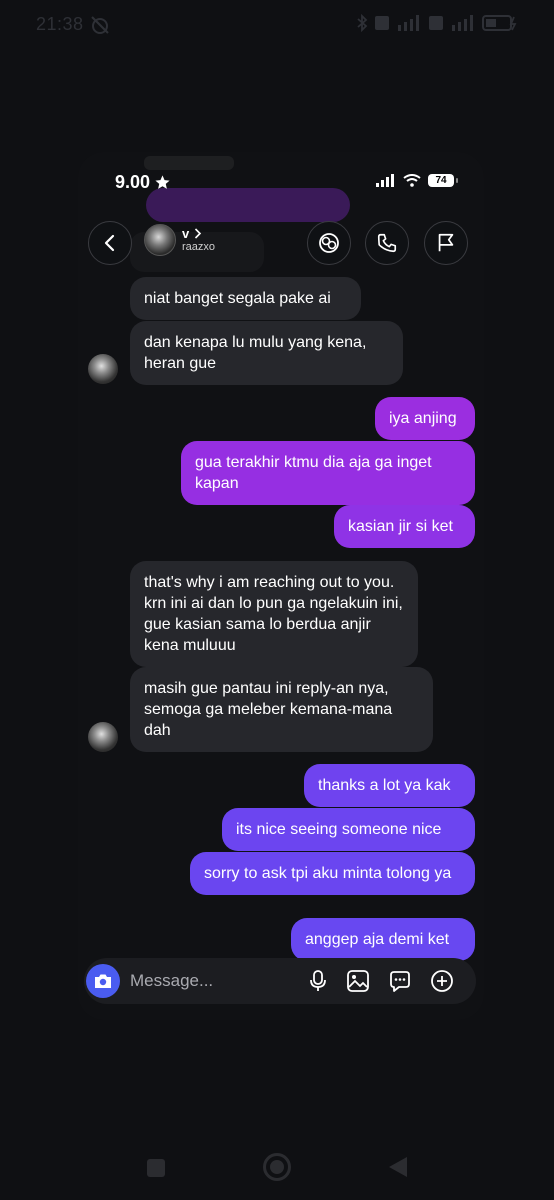 The height and width of the screenshot is (1200, 554). I want to click on contact-name-text: v, so click(186, 233).